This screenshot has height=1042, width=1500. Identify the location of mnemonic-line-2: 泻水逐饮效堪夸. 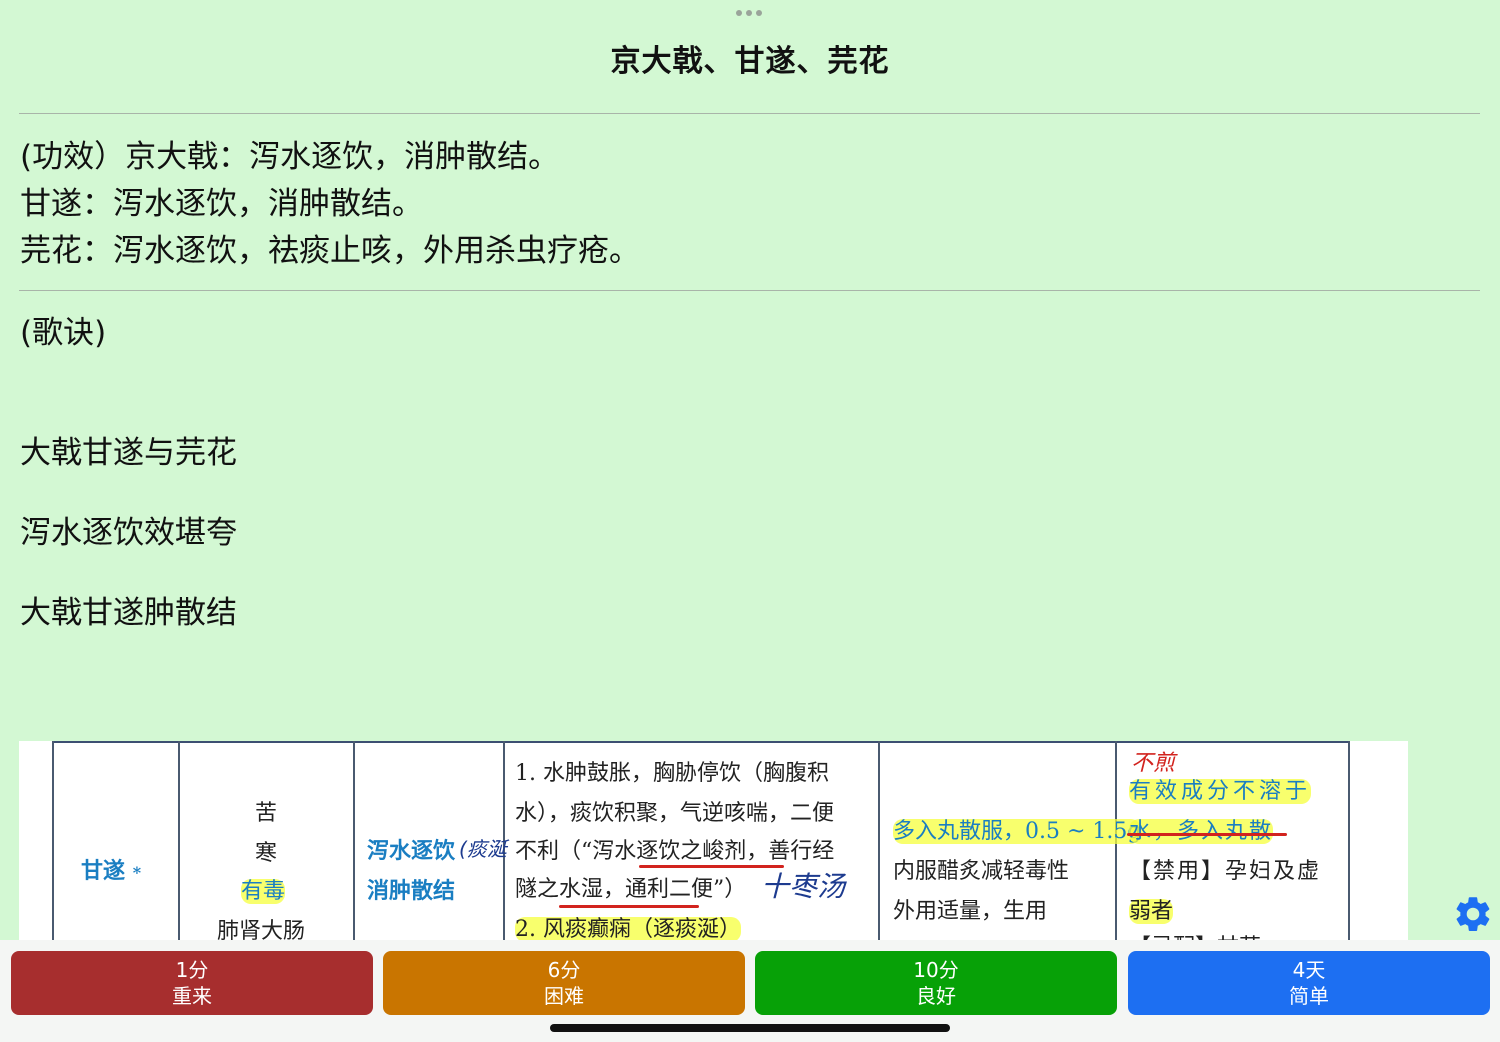
(128, 533).